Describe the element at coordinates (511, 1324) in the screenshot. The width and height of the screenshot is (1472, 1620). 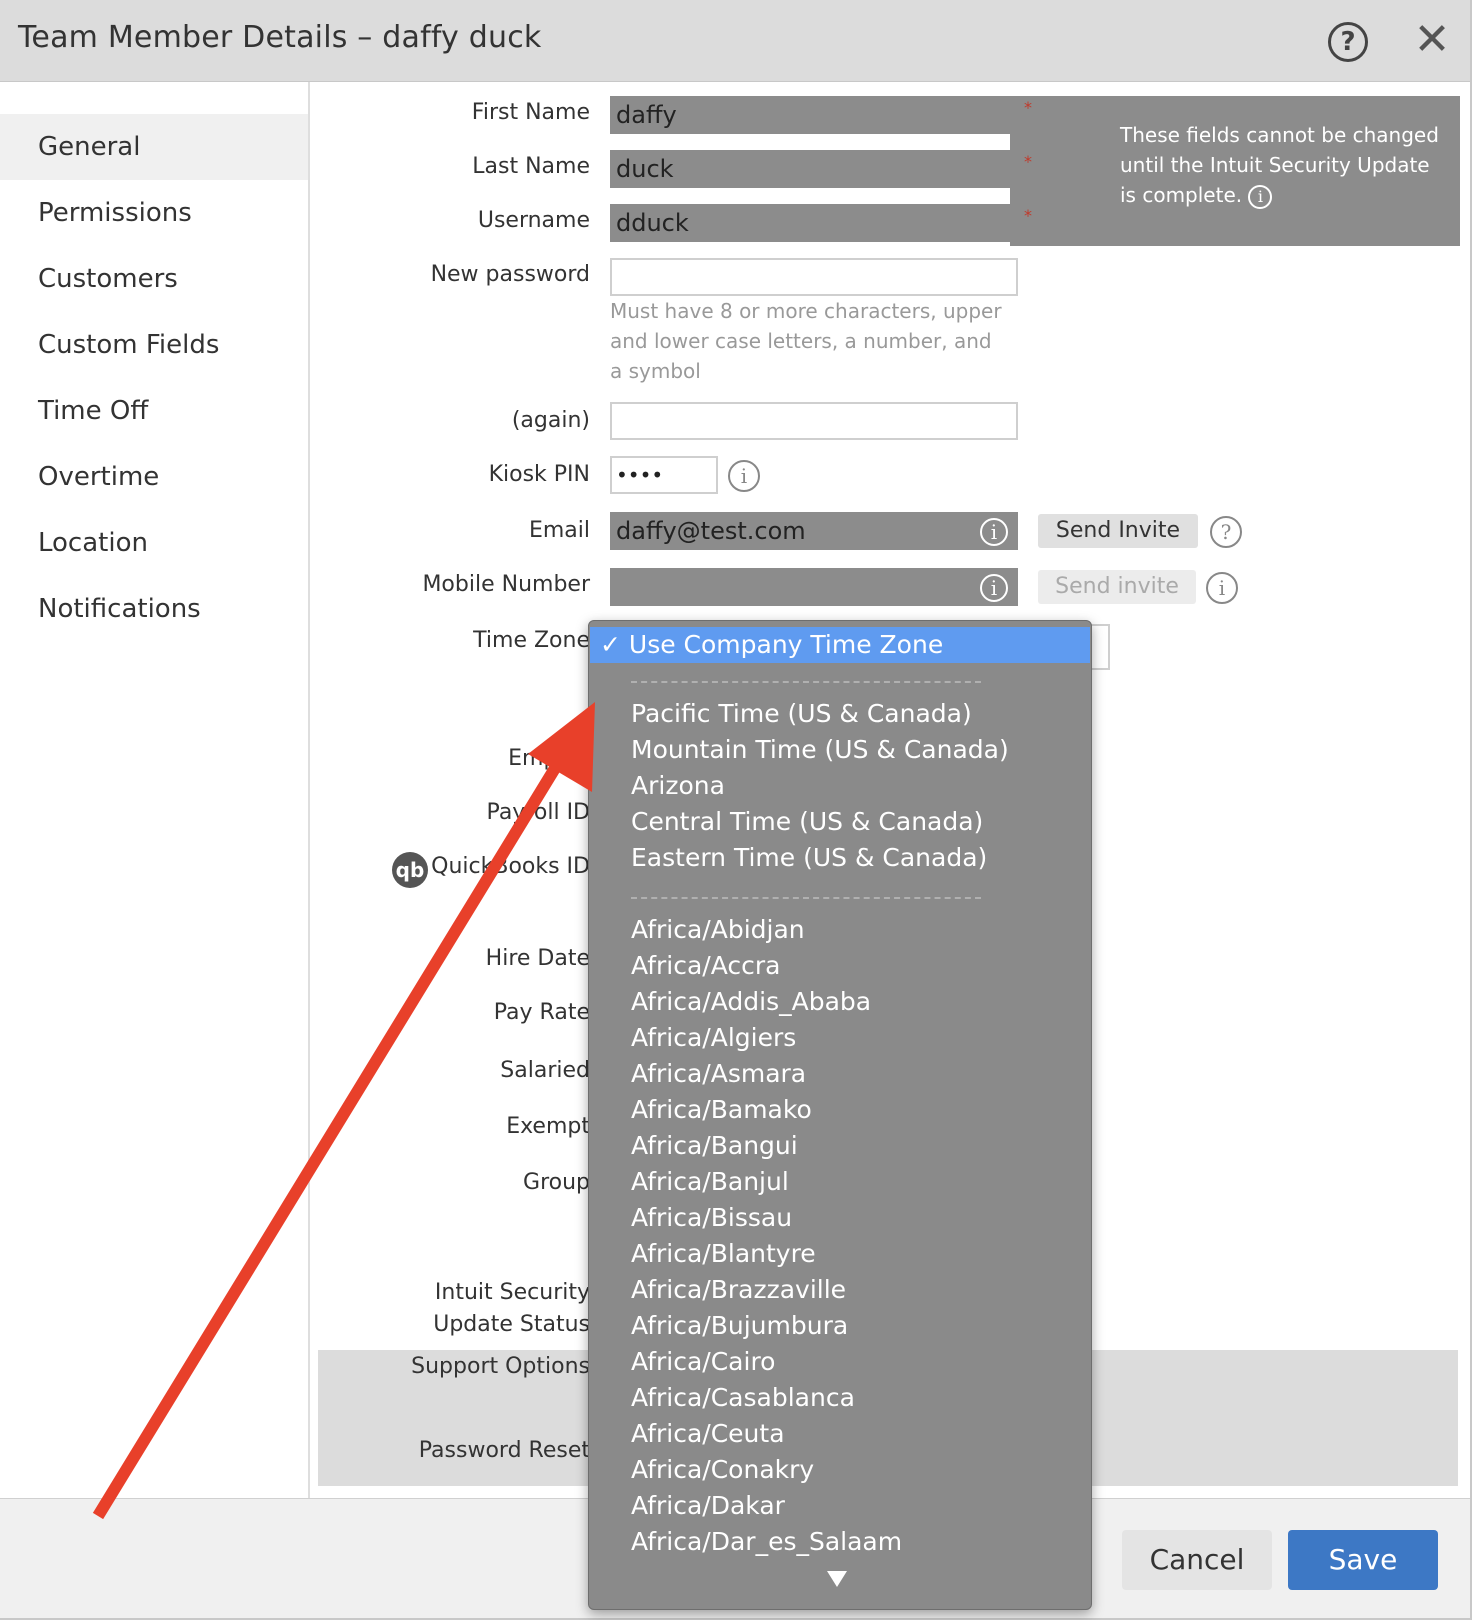
I see `intuit-status-label-line2: Update Status` at that location.